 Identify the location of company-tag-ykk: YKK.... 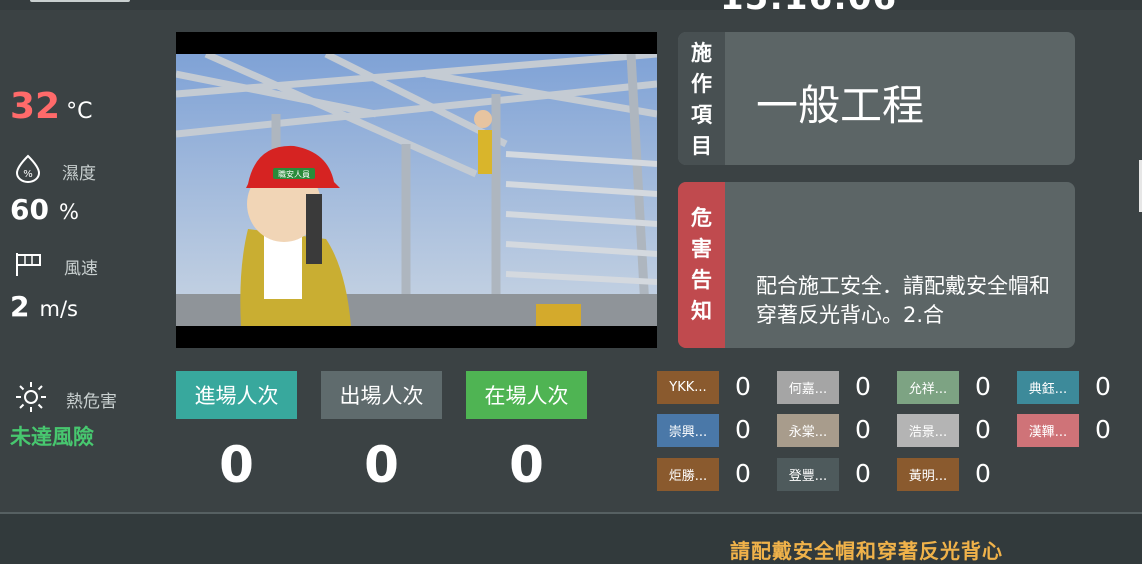
(688, 387).